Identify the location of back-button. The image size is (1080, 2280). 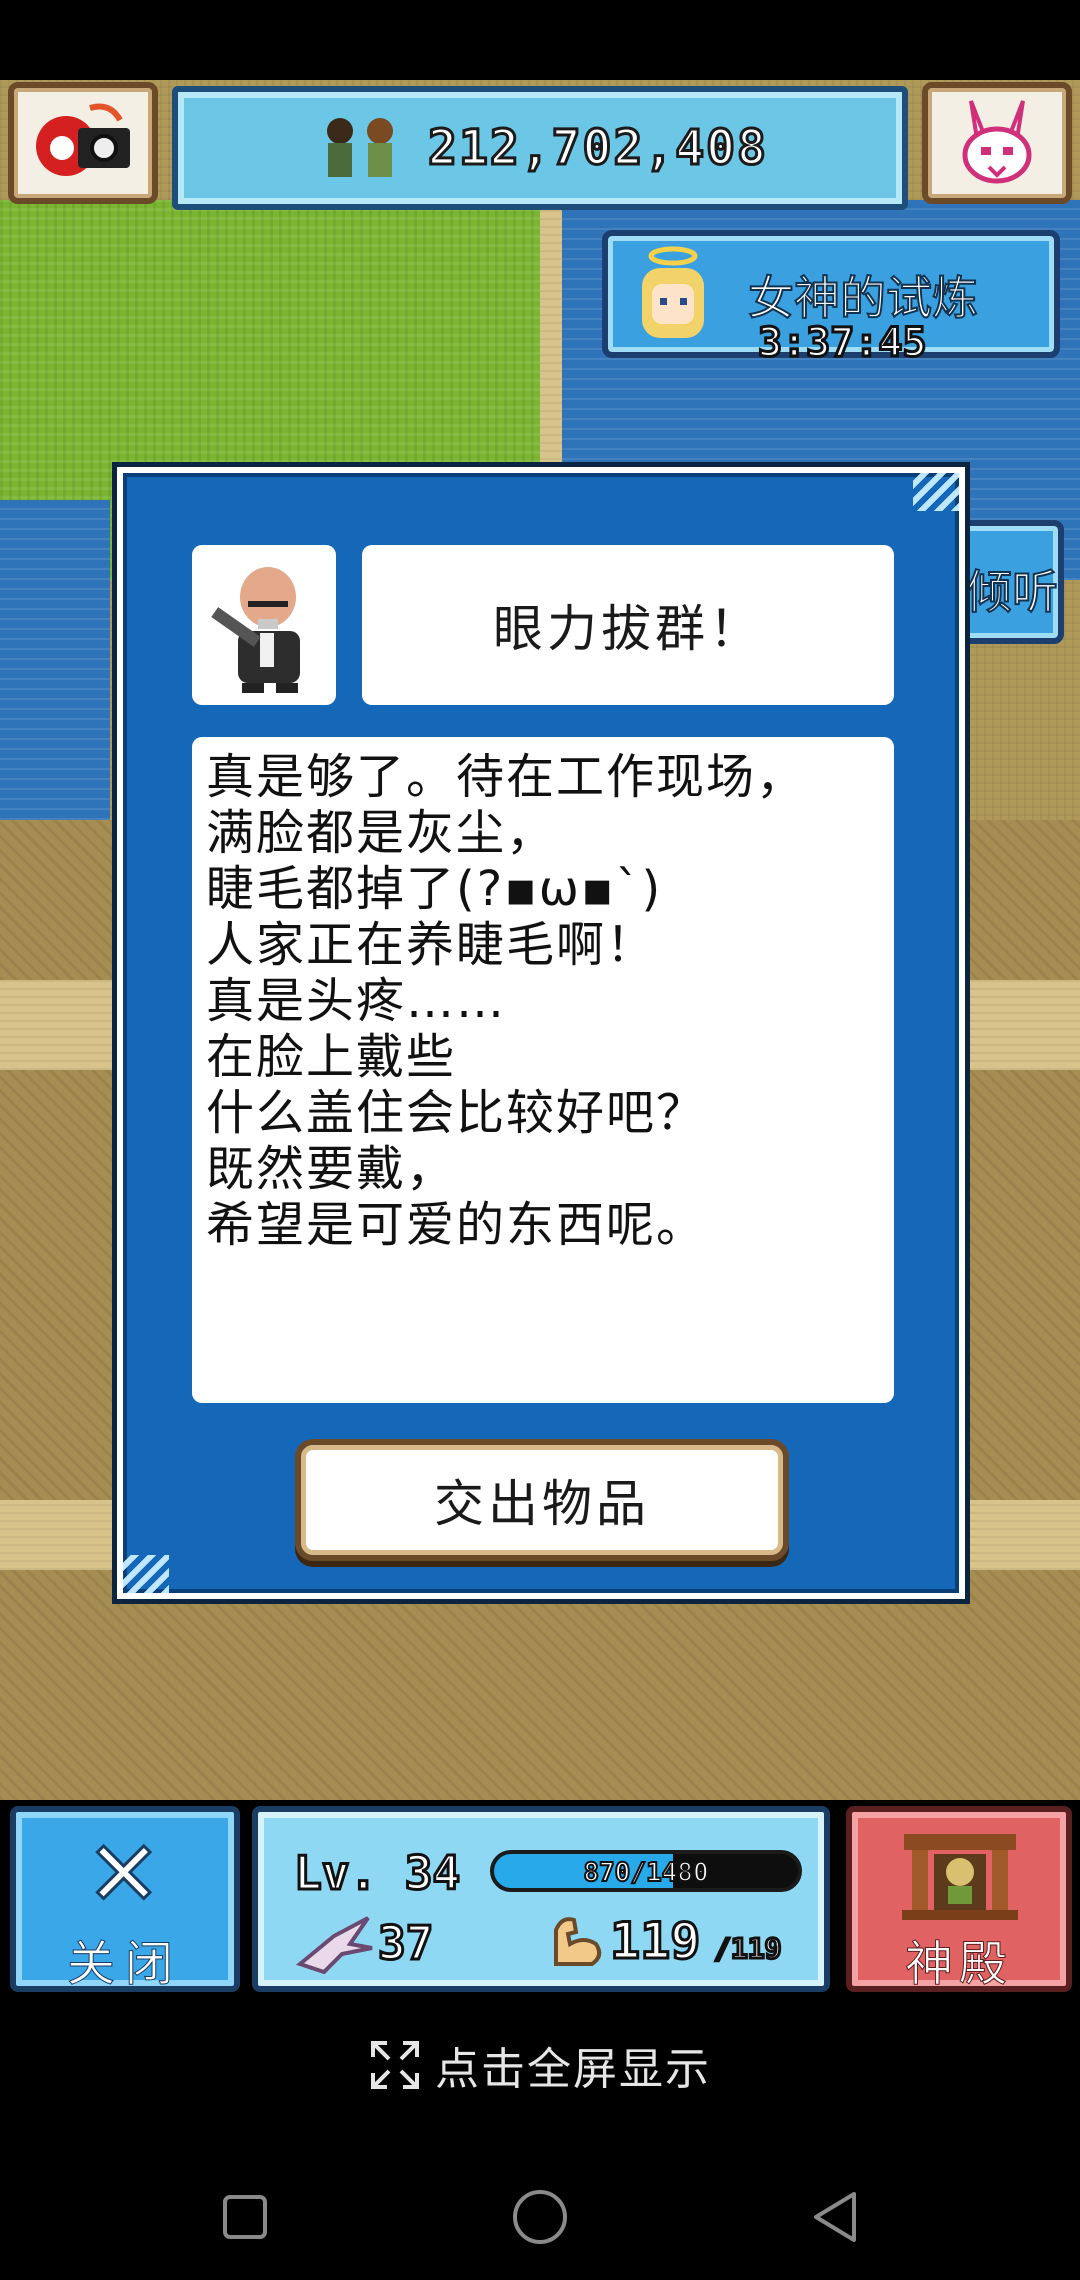
(835, 2217).